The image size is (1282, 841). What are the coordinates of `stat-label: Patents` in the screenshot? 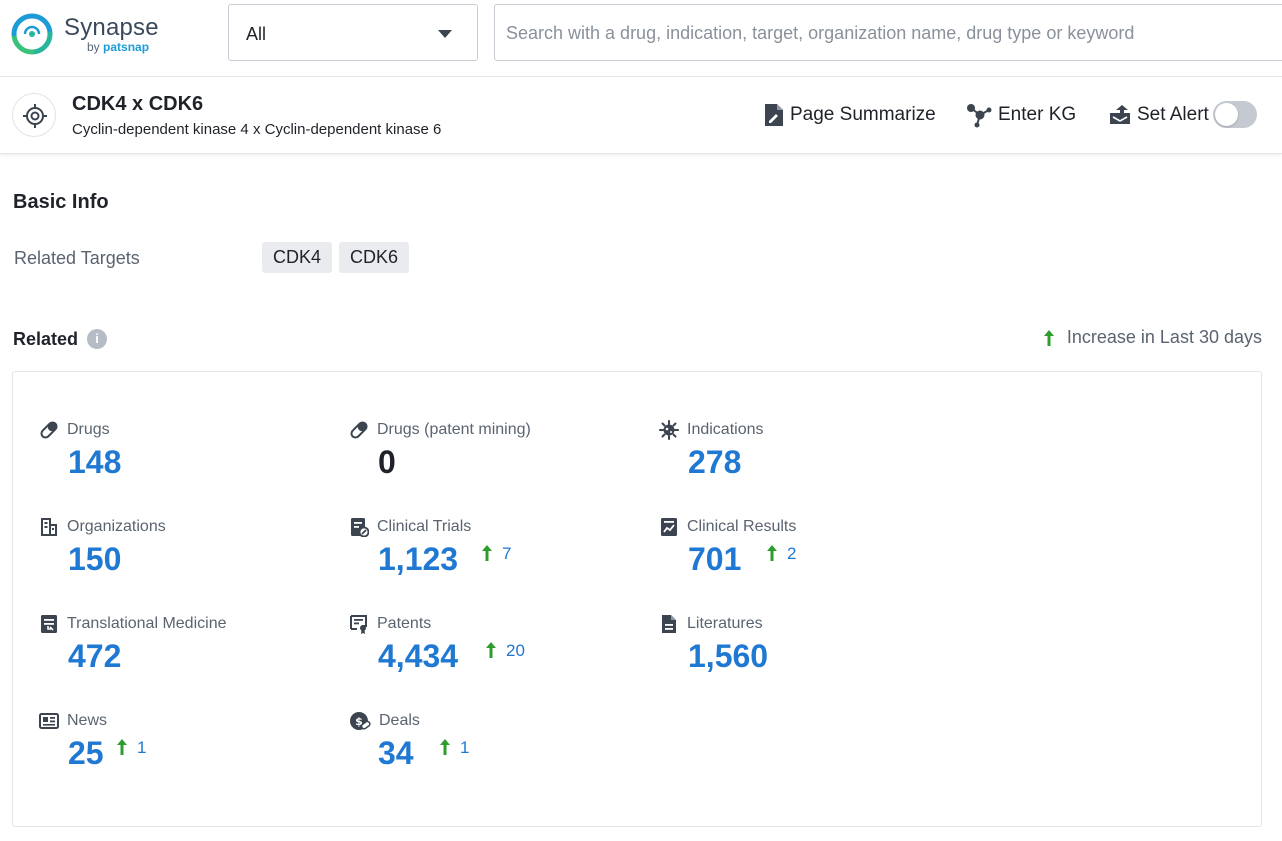 It's located at (404, 624).